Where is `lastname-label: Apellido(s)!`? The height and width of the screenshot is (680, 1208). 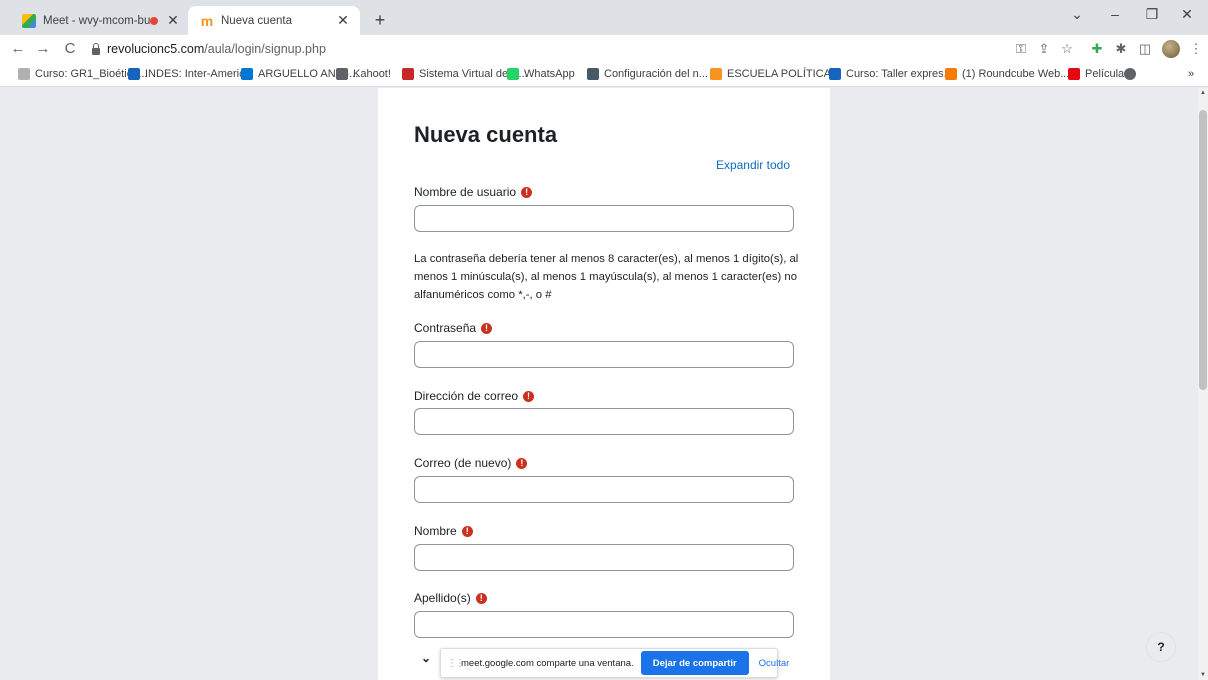
lastname-label: Apellido(s)! is located at coordinates (450, 598).